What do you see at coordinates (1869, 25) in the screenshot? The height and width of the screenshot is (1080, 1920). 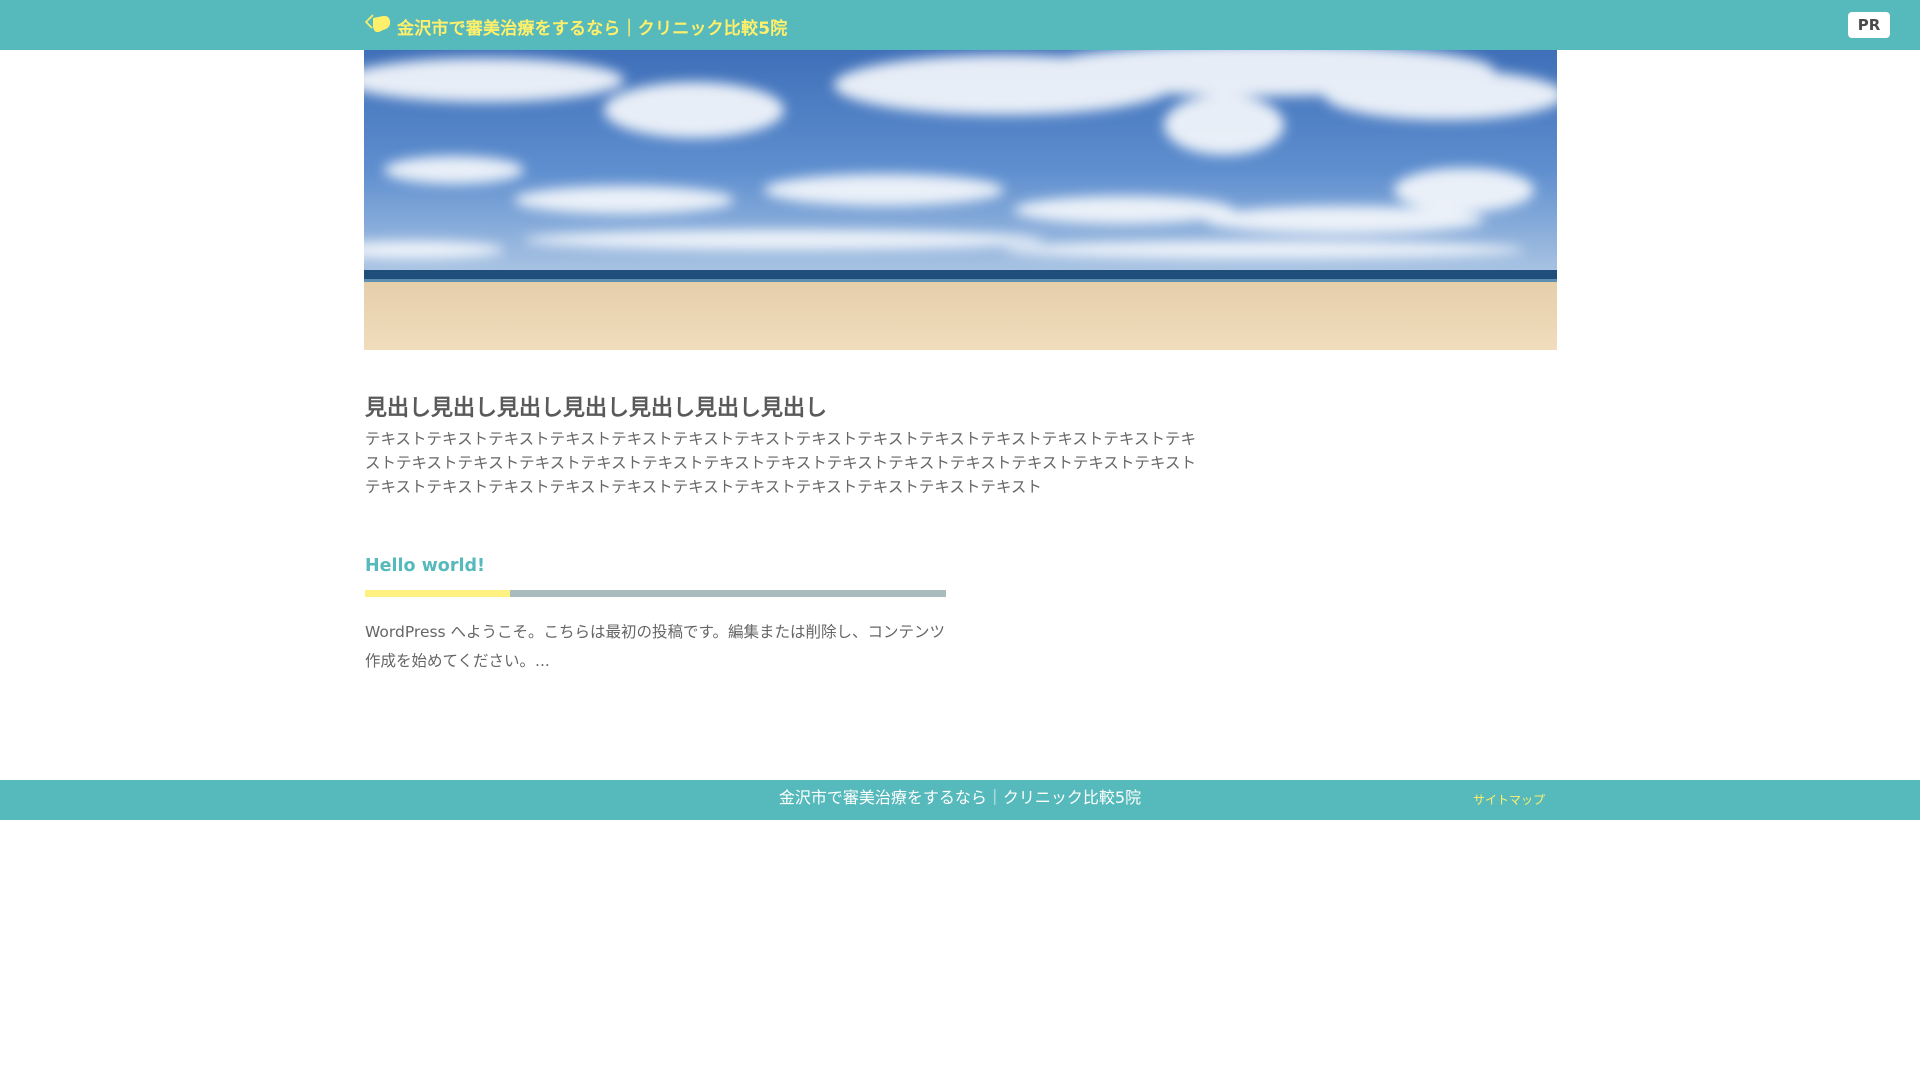 I see `pr-badge: PR` at bounding box center [1869, 25].